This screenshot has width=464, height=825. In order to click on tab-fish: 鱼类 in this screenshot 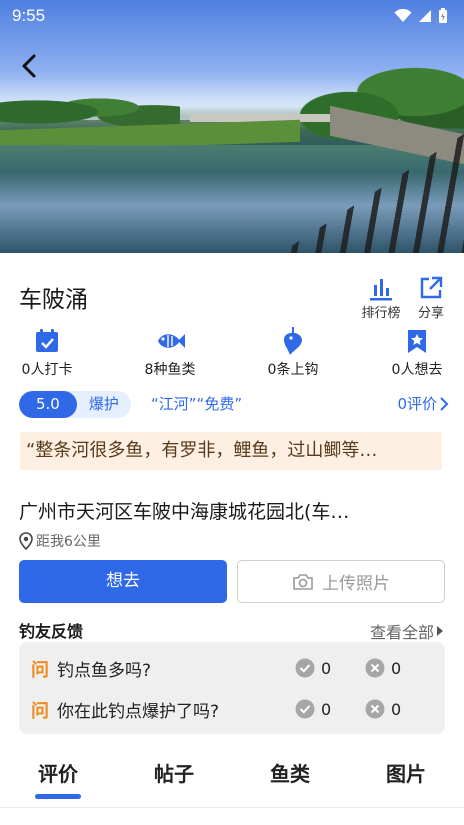, I will do `click(290, 772)`.